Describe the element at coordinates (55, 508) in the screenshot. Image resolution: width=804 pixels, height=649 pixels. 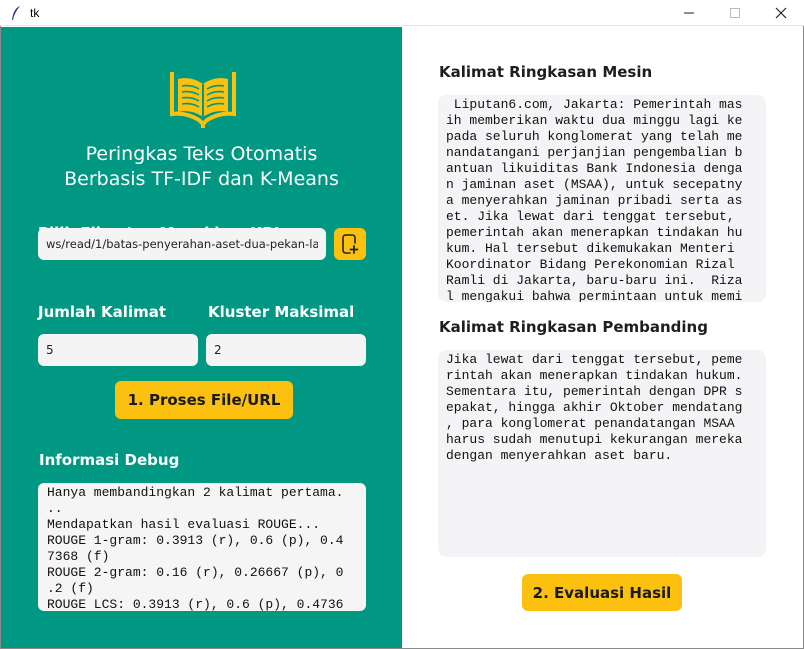
I see `debug-line: ..` at that location.